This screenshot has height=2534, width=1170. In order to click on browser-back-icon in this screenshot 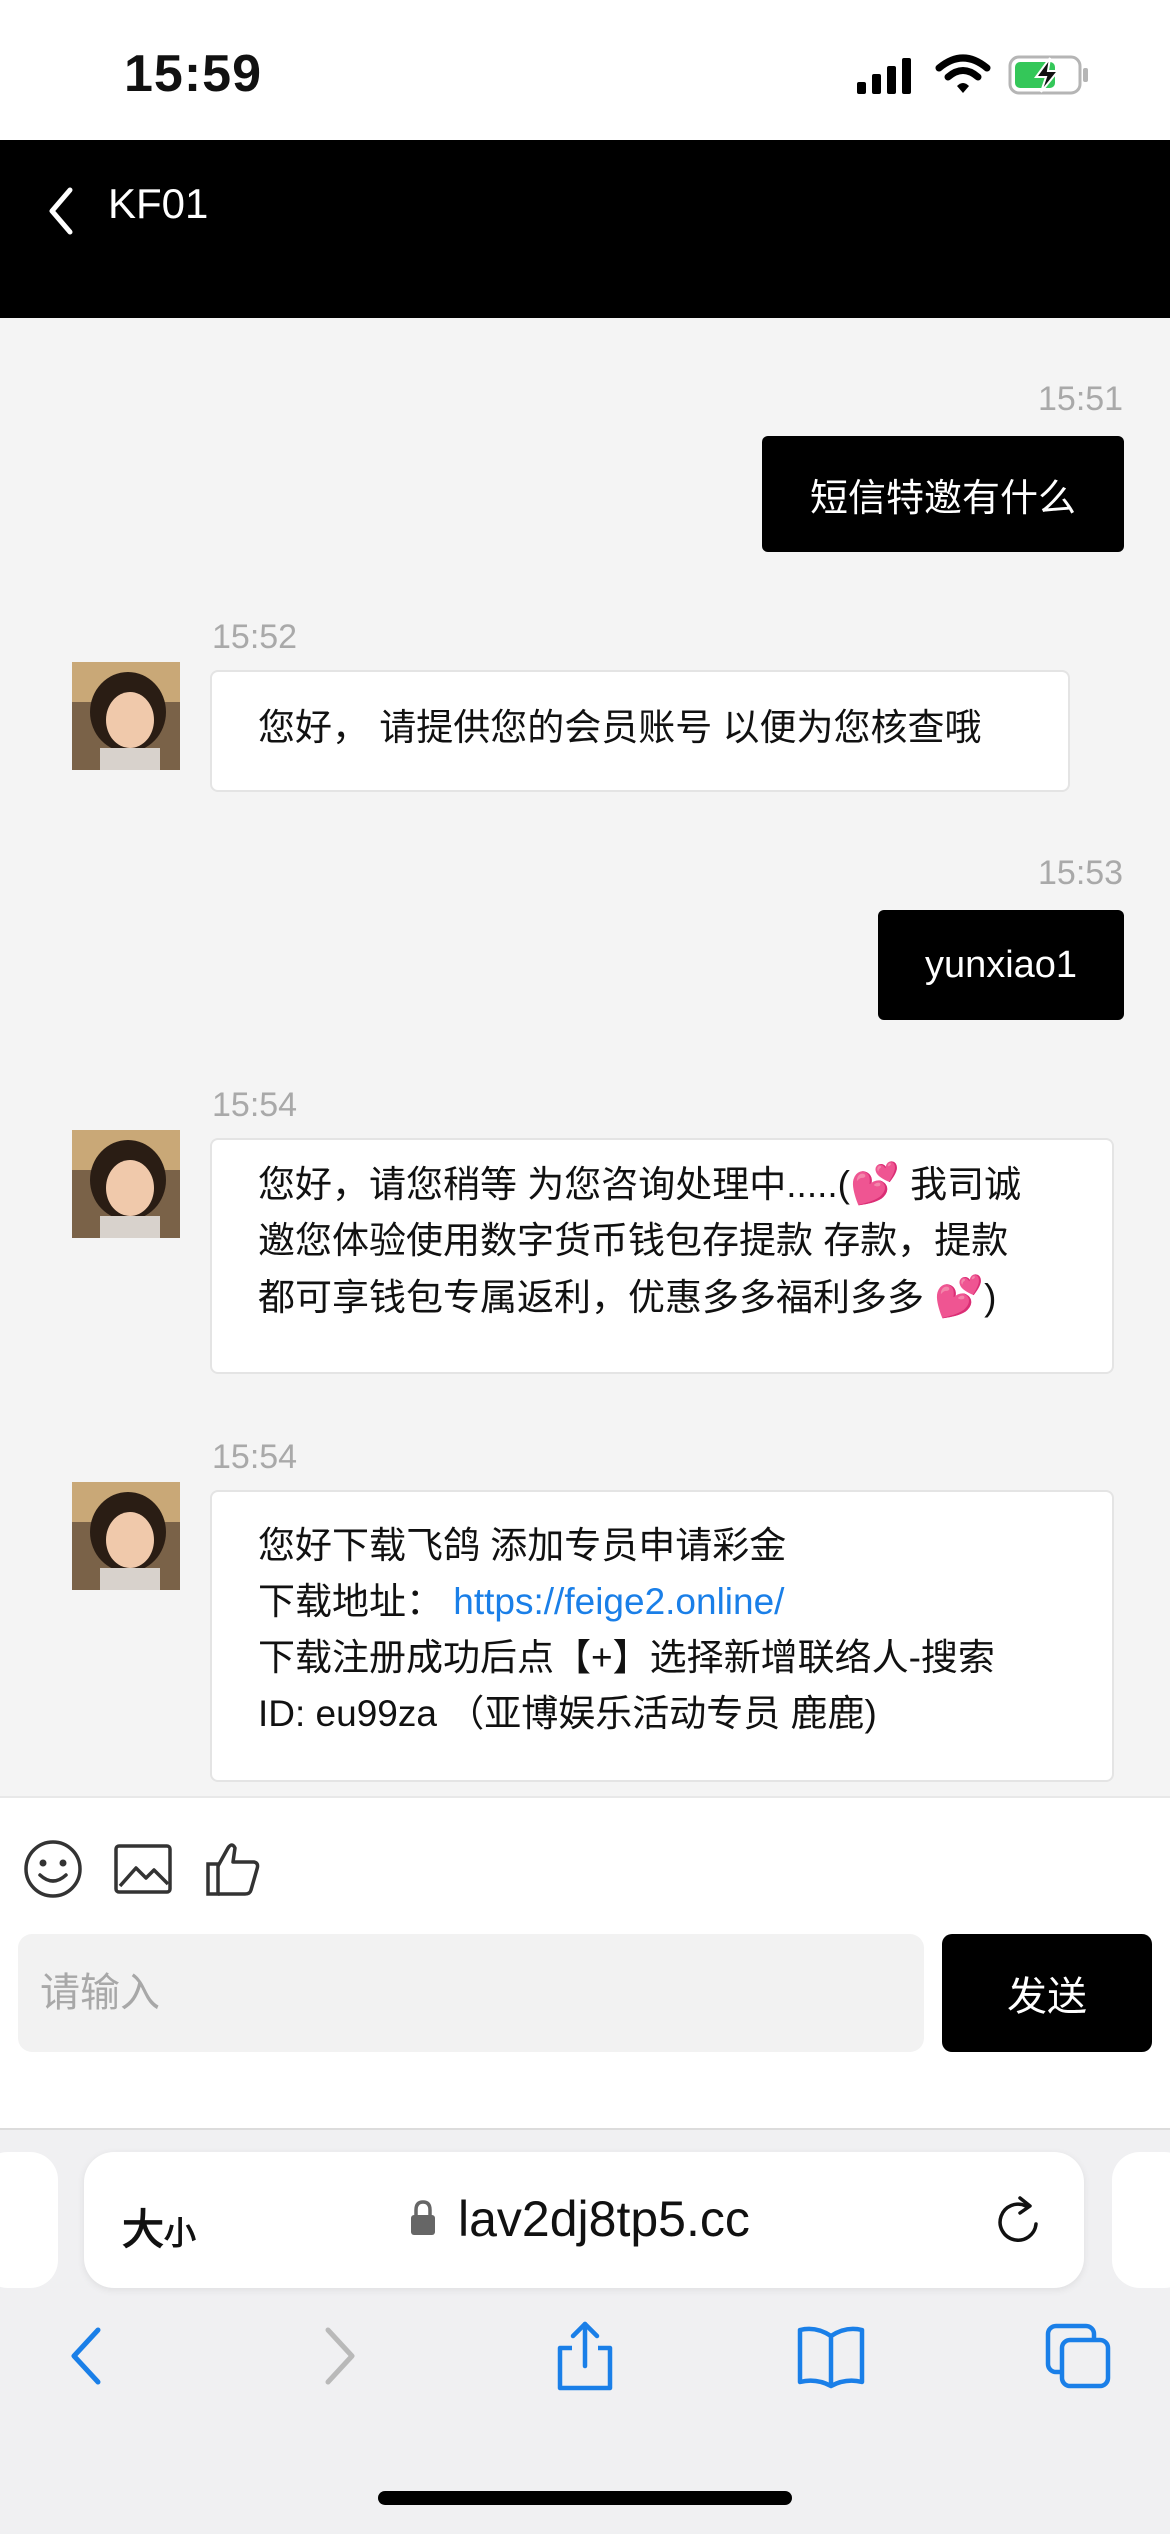, I will do `click(87, 2356)`.